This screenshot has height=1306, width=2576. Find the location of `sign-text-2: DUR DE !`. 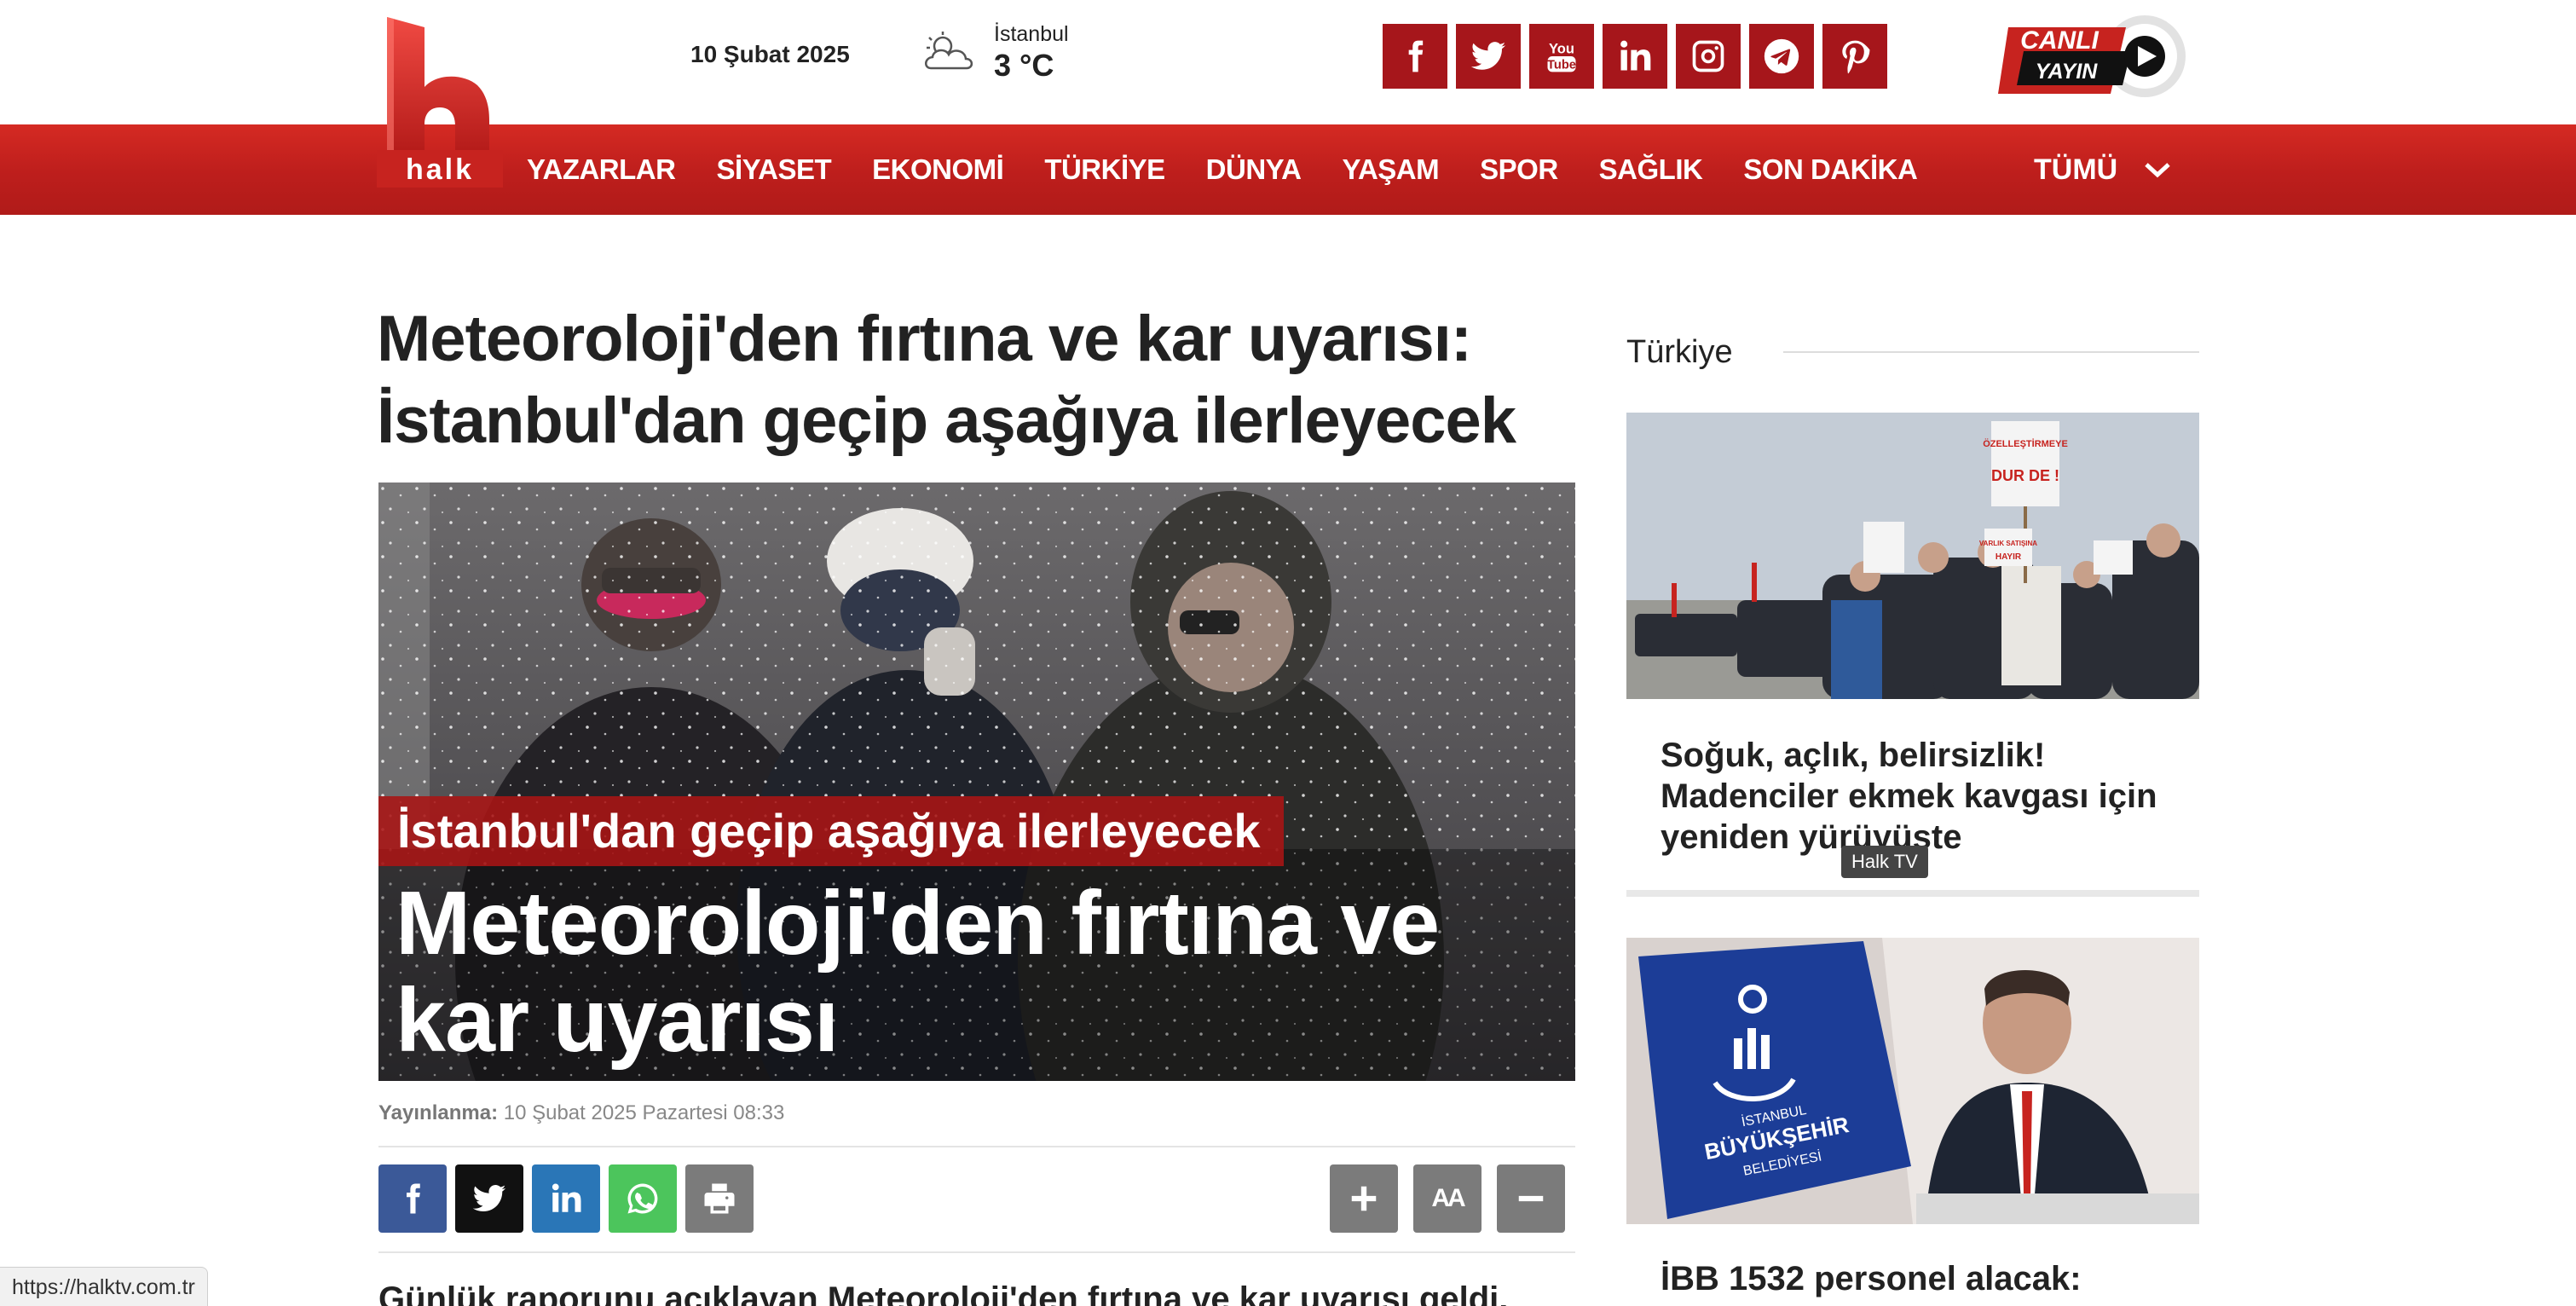

sign-text-2: DUR DE ! is located at coordinates (2025, 476).